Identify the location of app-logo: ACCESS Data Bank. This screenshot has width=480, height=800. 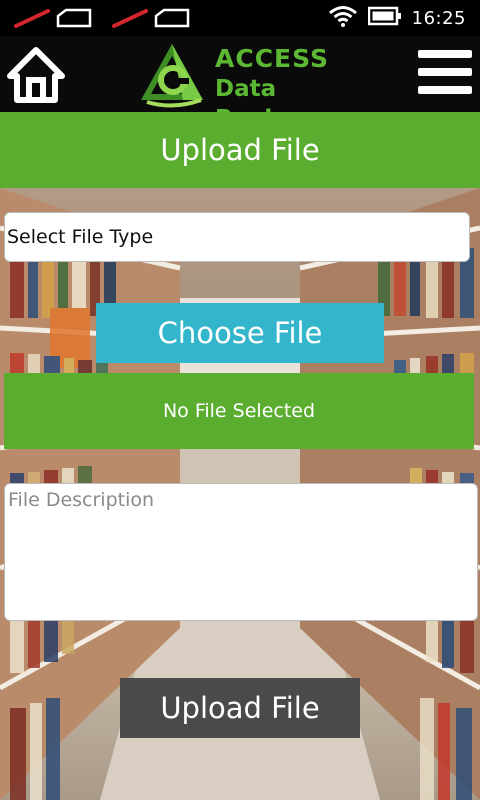
(242, 86).